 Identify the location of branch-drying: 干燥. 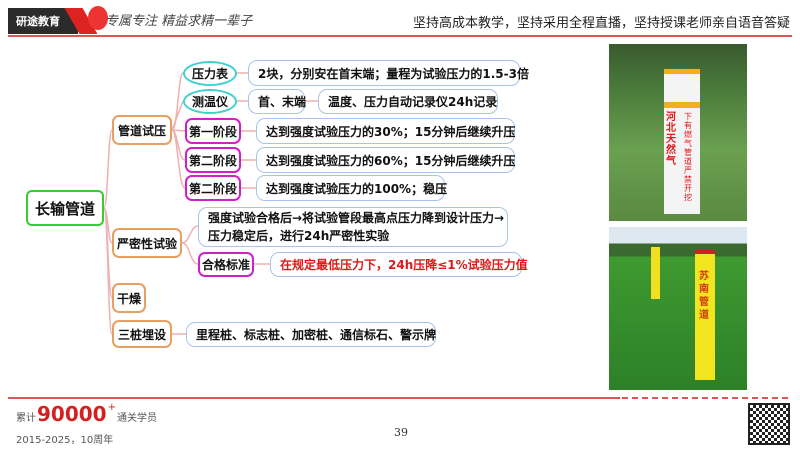
(129, 298).